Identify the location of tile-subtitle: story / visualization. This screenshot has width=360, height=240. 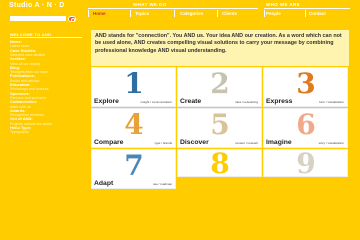
(331, 142).